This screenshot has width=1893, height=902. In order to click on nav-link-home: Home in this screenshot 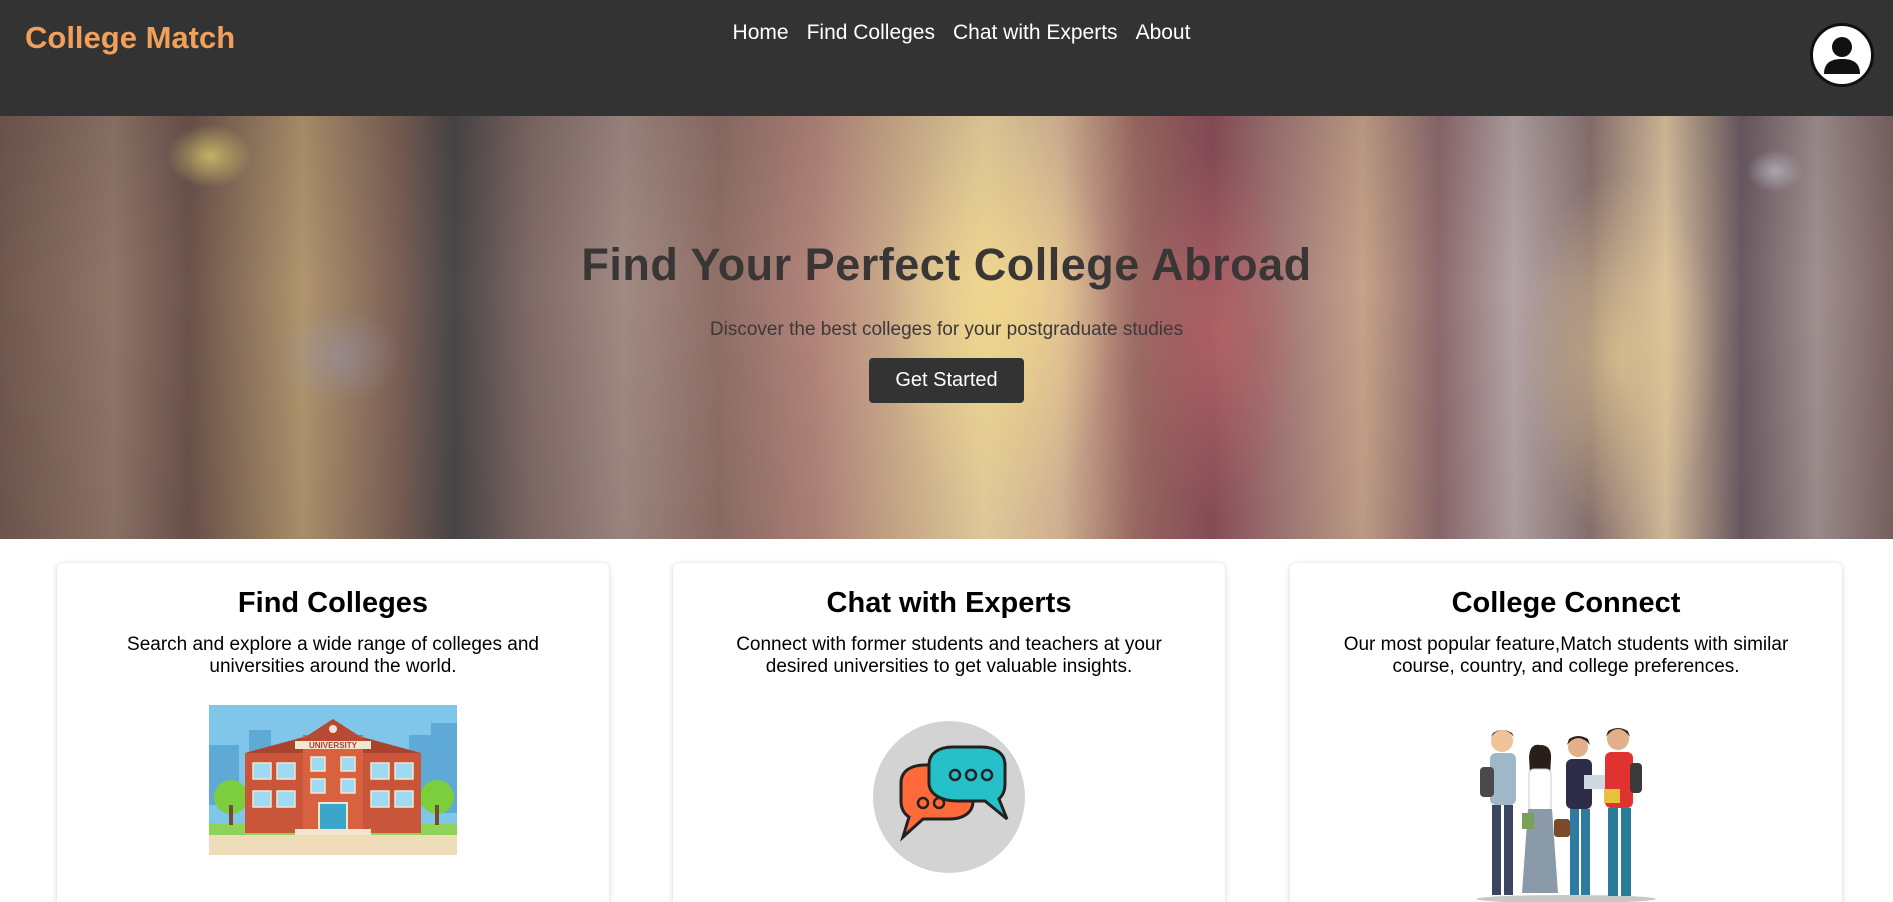, I will do `click(761, 33)`.